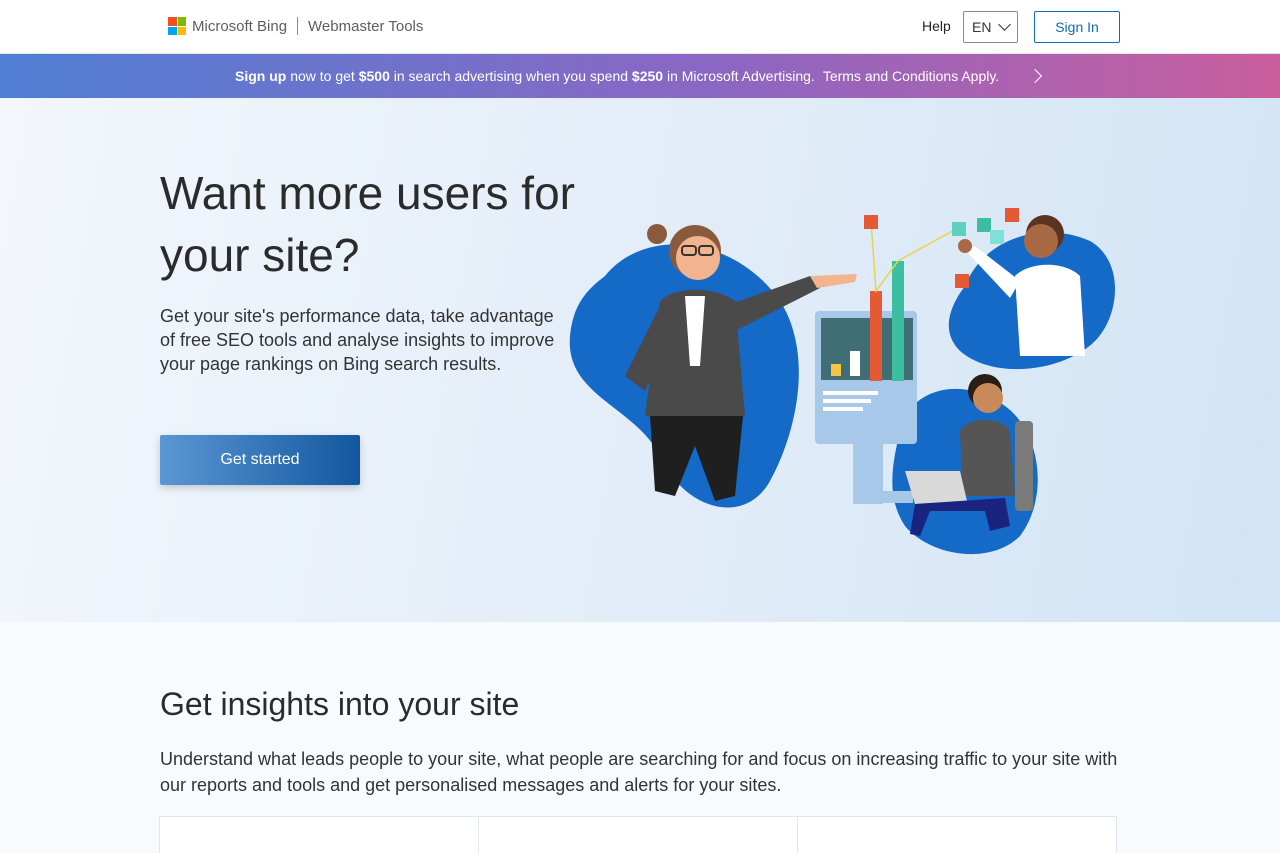 This screenshot has height=853, width=1280. What do you see at coordinates (982, 27) in the screenshot?
I see `language-value: EN` at bounding box center [982, 27].